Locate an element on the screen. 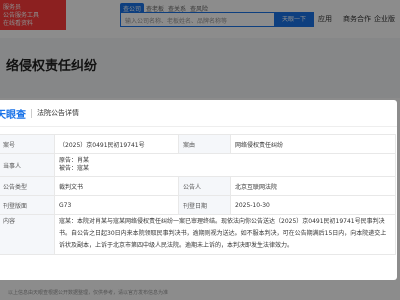 Image resolution: width=400 pixels, height=300 pixels. table-row: 当事人 原告：肖某 被告：寇某 is located at coordinates (198, 165).